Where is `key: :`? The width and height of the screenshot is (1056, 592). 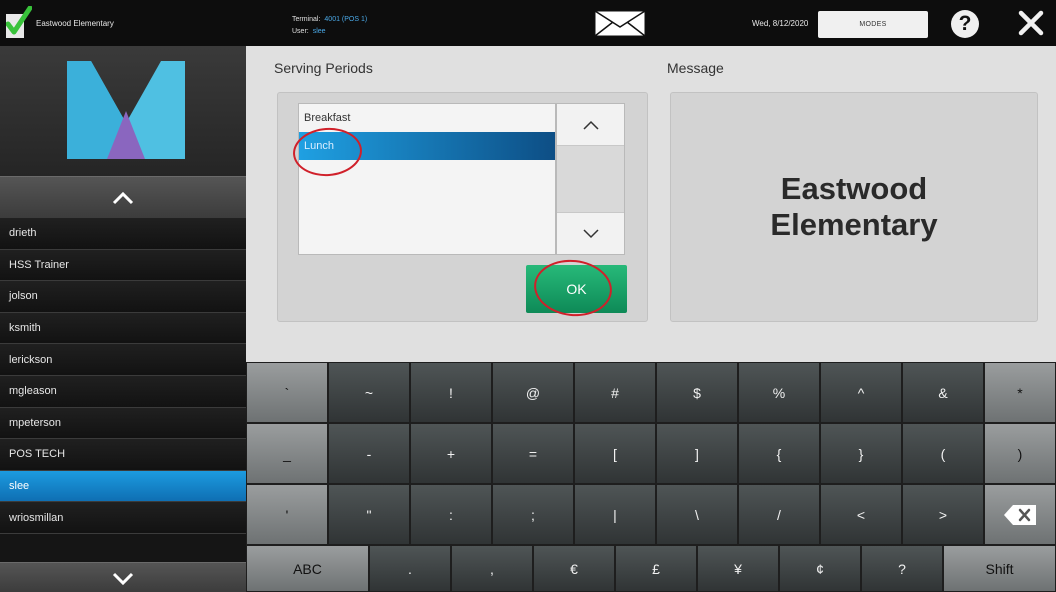
key: : is located at coordinates (451, 514).